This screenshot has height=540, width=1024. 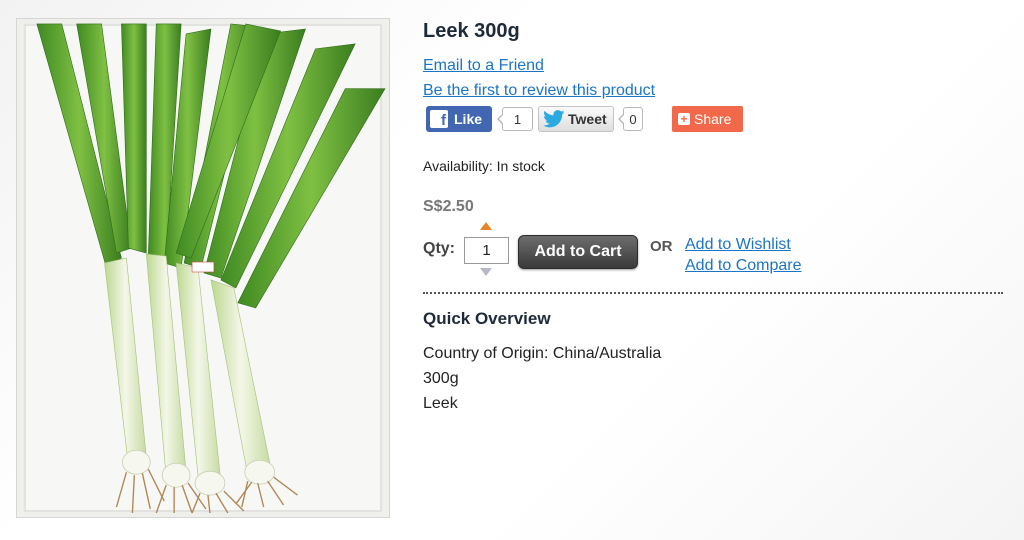 I want to click on tweet-button: Tweet, so click(x=576, y=119).